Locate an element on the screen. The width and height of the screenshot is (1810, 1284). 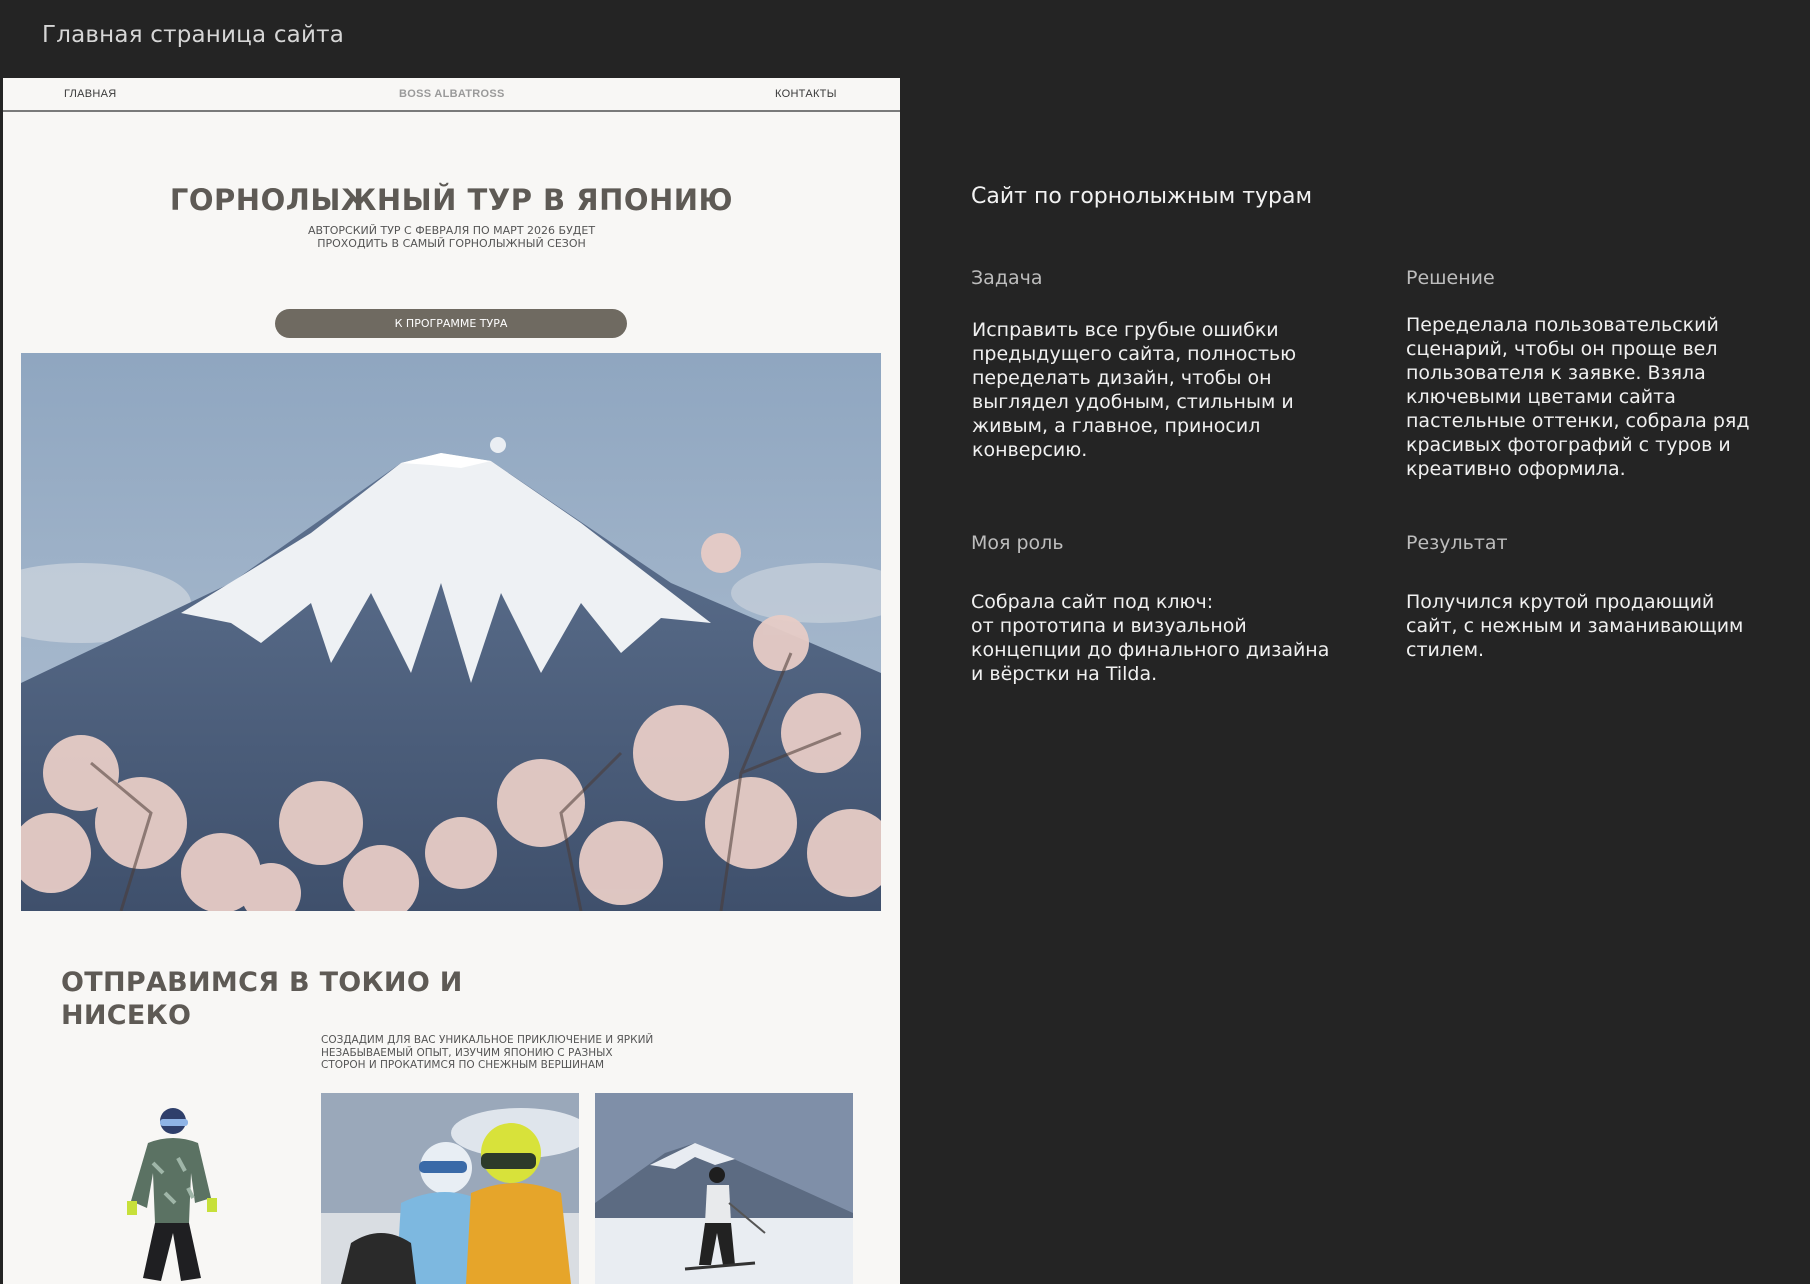
case-title: Сайт по горнолыжным турам is located at coordinates (1142, 196).